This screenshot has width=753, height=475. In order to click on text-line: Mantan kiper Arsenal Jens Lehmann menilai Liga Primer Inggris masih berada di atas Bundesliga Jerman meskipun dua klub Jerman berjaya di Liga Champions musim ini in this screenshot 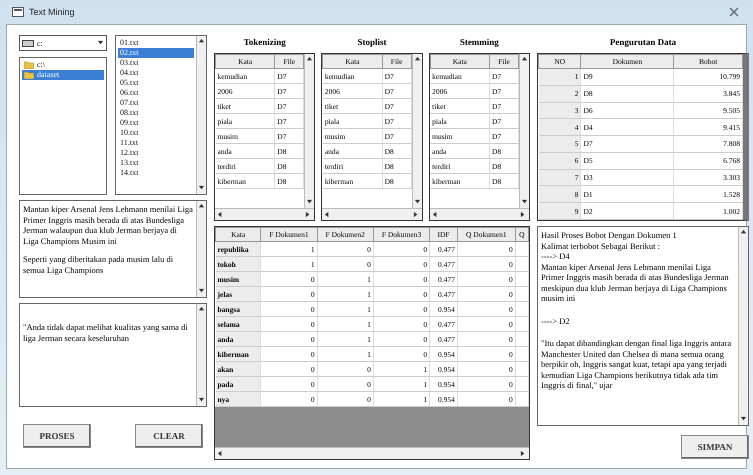, I will do `click(635, 283)`.